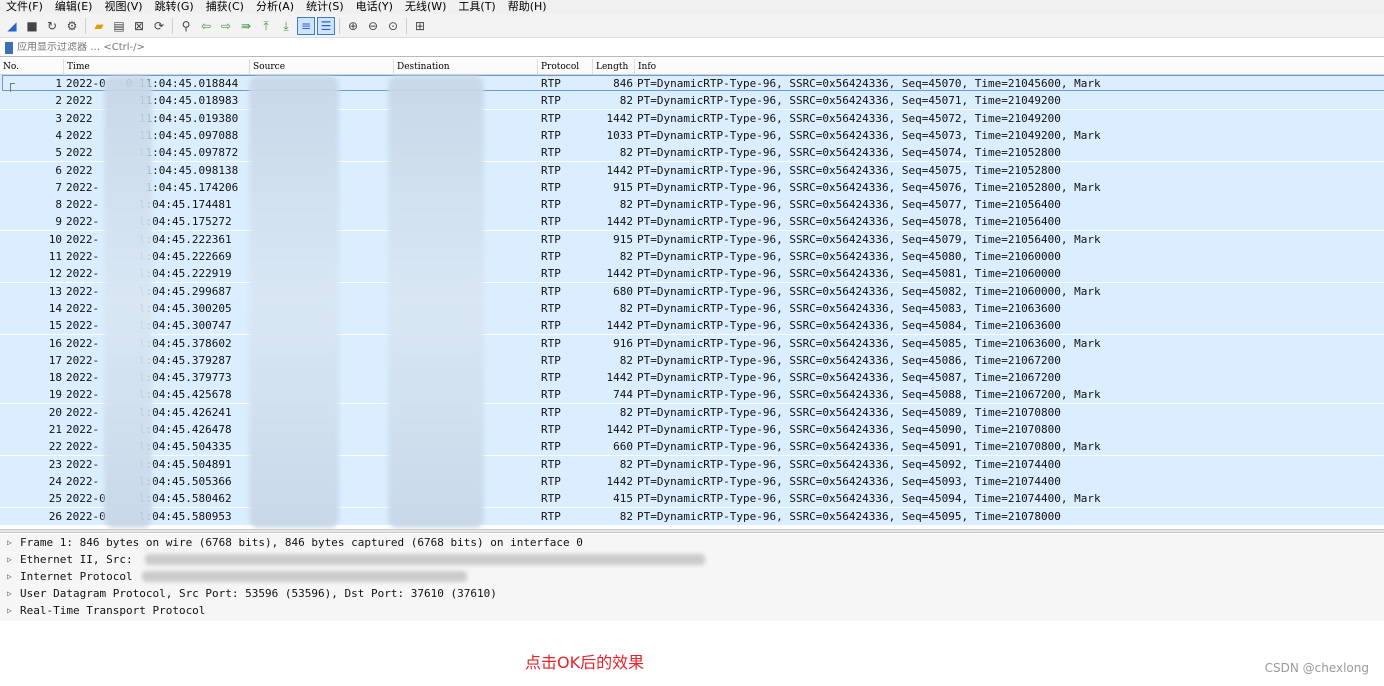 The width and height of the screenshot is (1384, 686). Describe the element at coordinates (565, 66) in the screenshot. I see `column-header-protocol: Protocol` at that location.